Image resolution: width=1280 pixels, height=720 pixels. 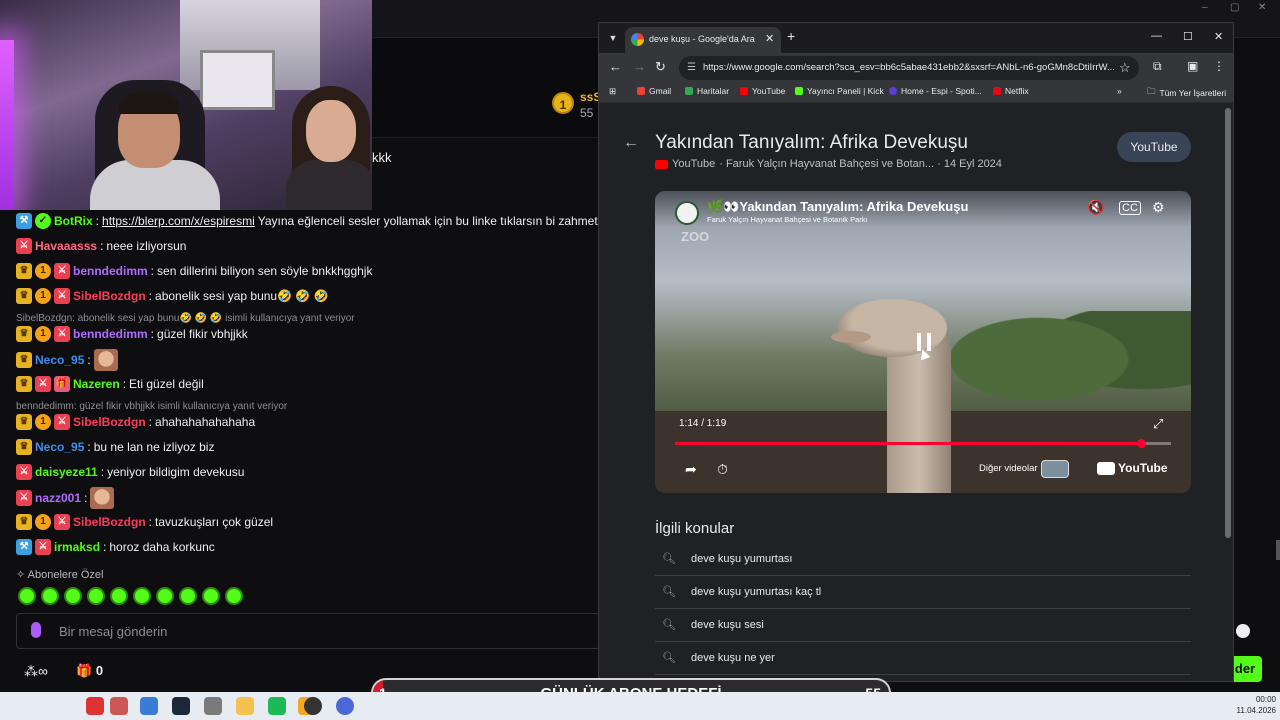 I want to click on result-back-icon: ←, so click(x=631, y=143).